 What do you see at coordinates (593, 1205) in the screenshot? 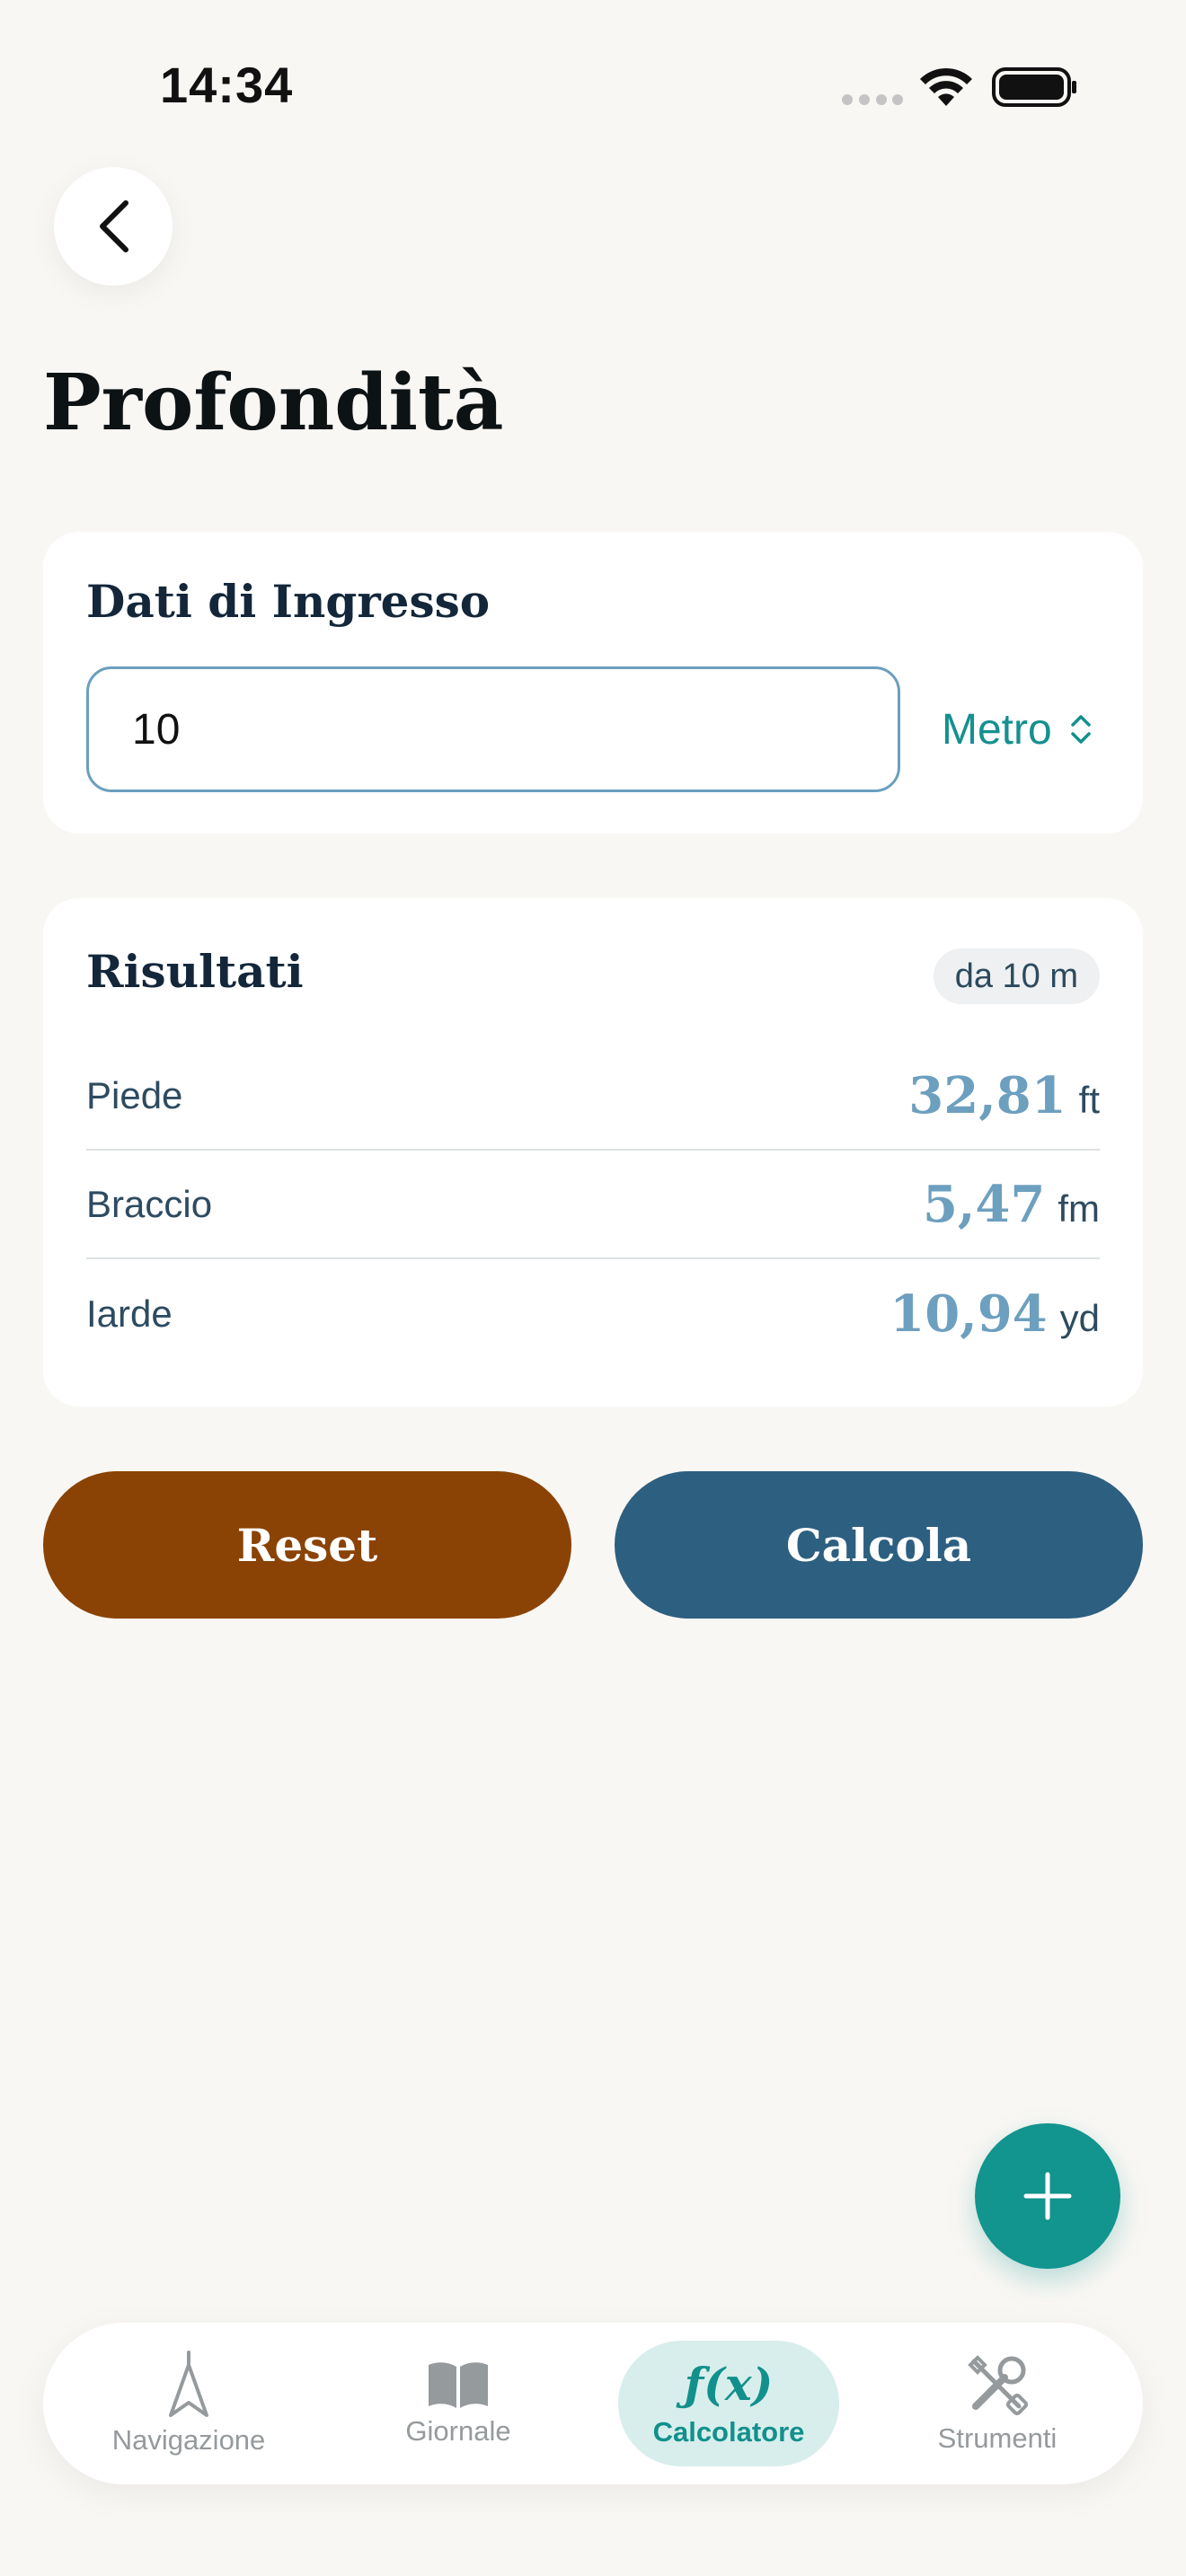
I see `result-row-fathoms: Braccio 5,47 fm` at bounding box center [593, 1205].